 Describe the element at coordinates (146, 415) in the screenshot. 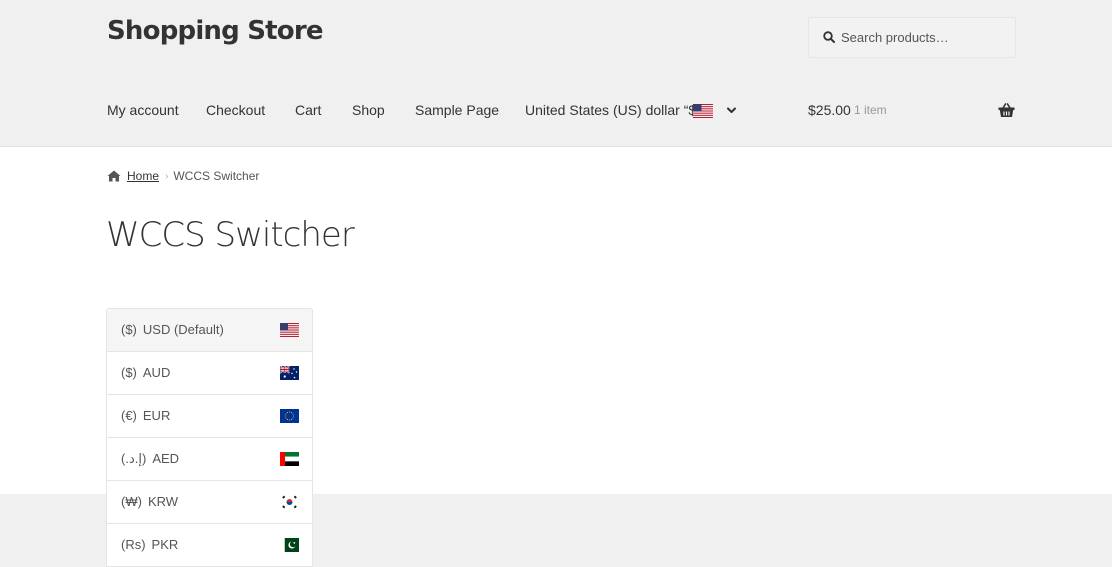

I see `currency-option-label: (€) EUR` at that location.